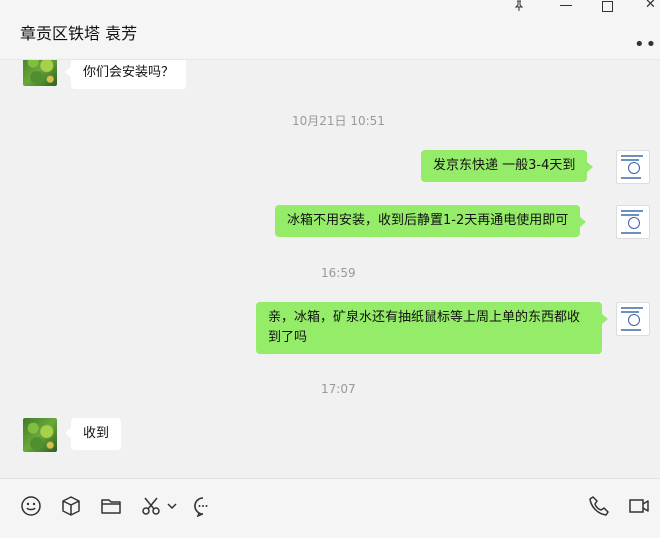 The width and height of the screenshot is (660, 538). What do you see at coordinates (93, 434) in the screenshot?
I see `incoming-message: 收到` at bounding box center [93, 434].